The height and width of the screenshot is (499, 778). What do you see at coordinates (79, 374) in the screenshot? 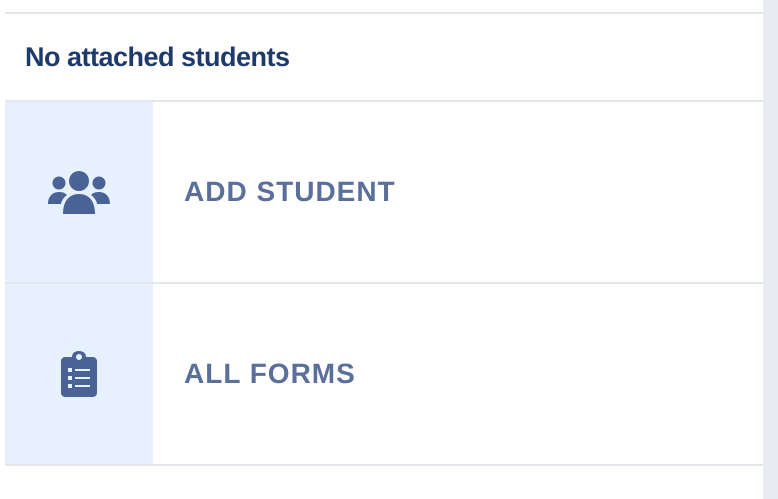
I see `clipboard-list-icon` at bounding box center [79, 374].